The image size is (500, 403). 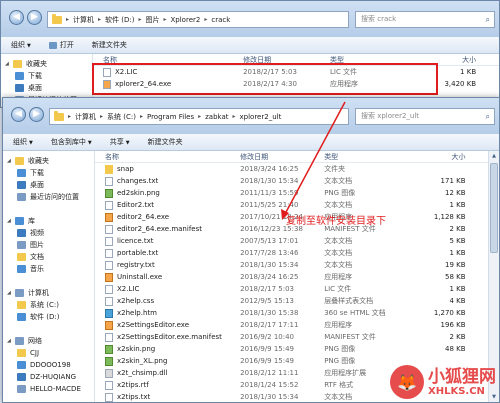 I want to click on toolbar: 组织 ▼ 包含到库中 ▼ 共享 ▼ 新建文件夹, so click(x=251, y=142).